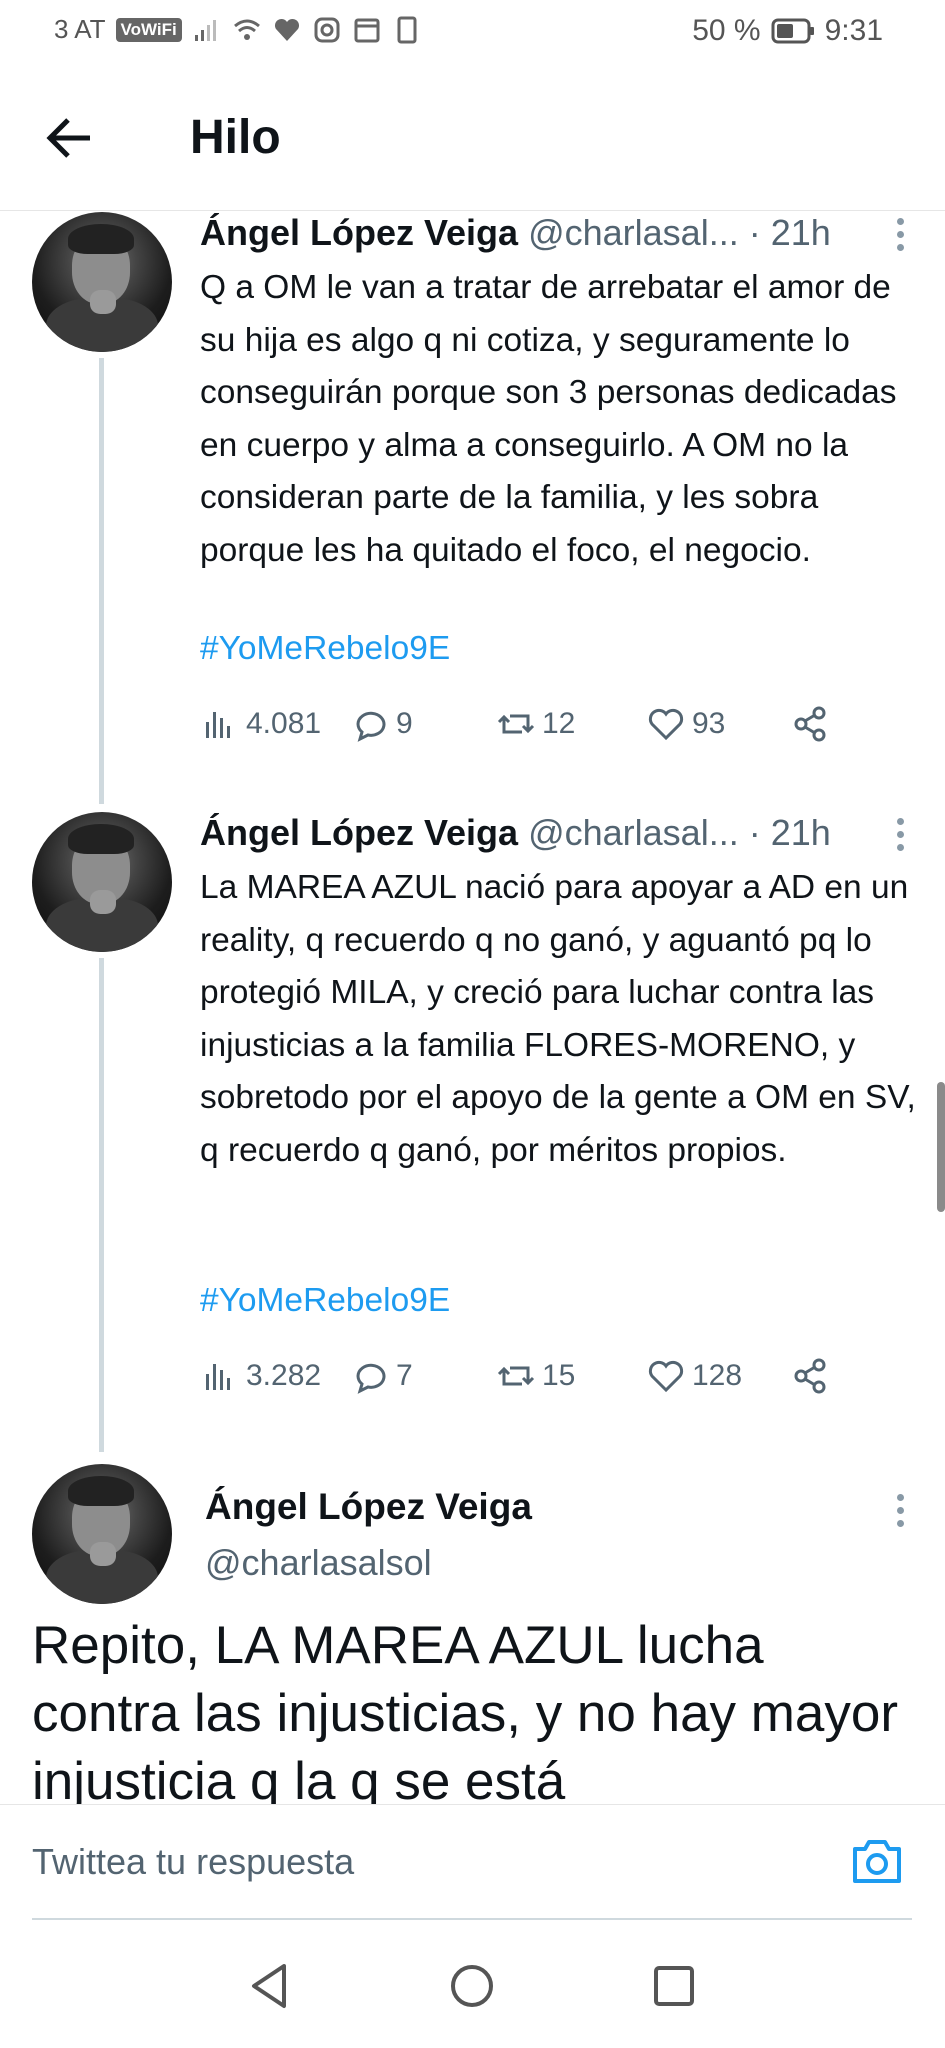 Image resolution: width=945 pixels, height=2048 pixels. What do you see at coordinates (148, 29) in the screenshot?
I see `vowifi-badge: VoWiFi` at bounding box center [148, 29].